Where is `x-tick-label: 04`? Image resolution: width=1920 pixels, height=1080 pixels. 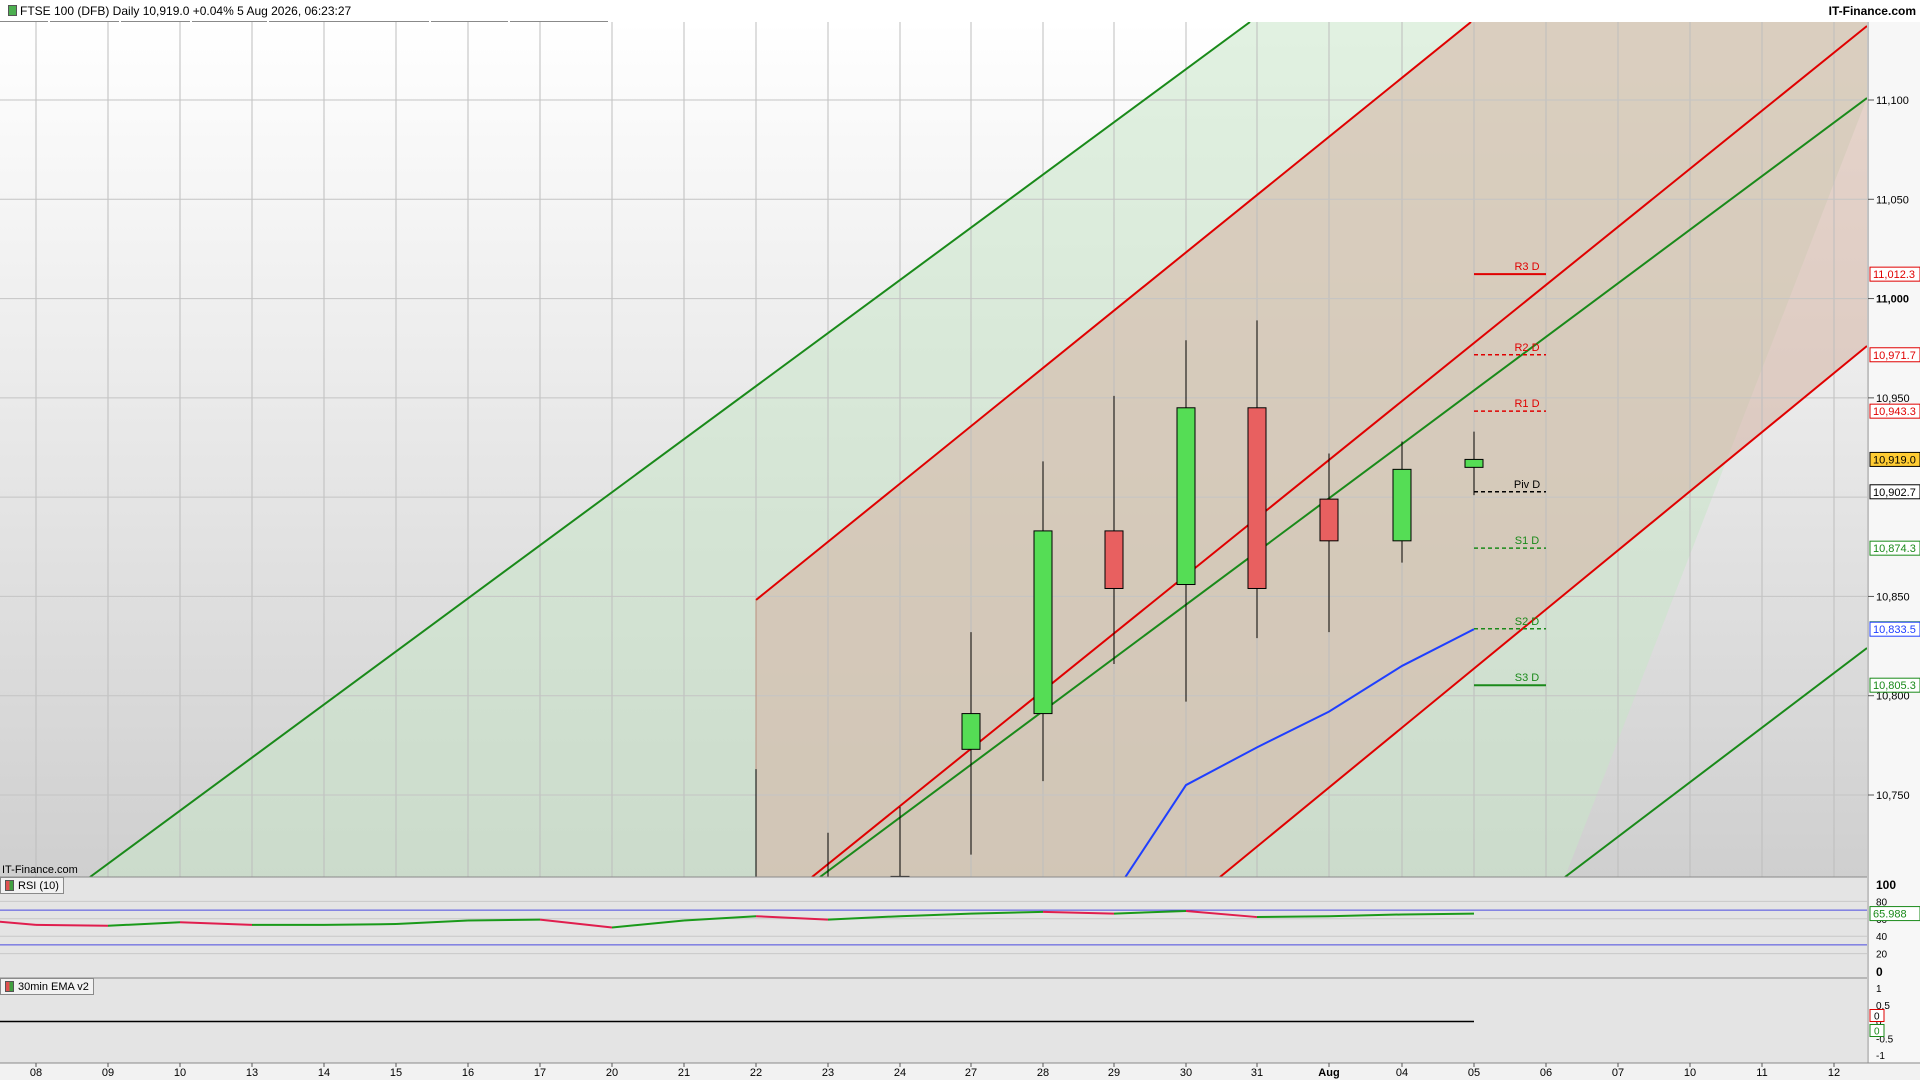
x-tick-label: 04 is located at coordinates (1402, 1073).